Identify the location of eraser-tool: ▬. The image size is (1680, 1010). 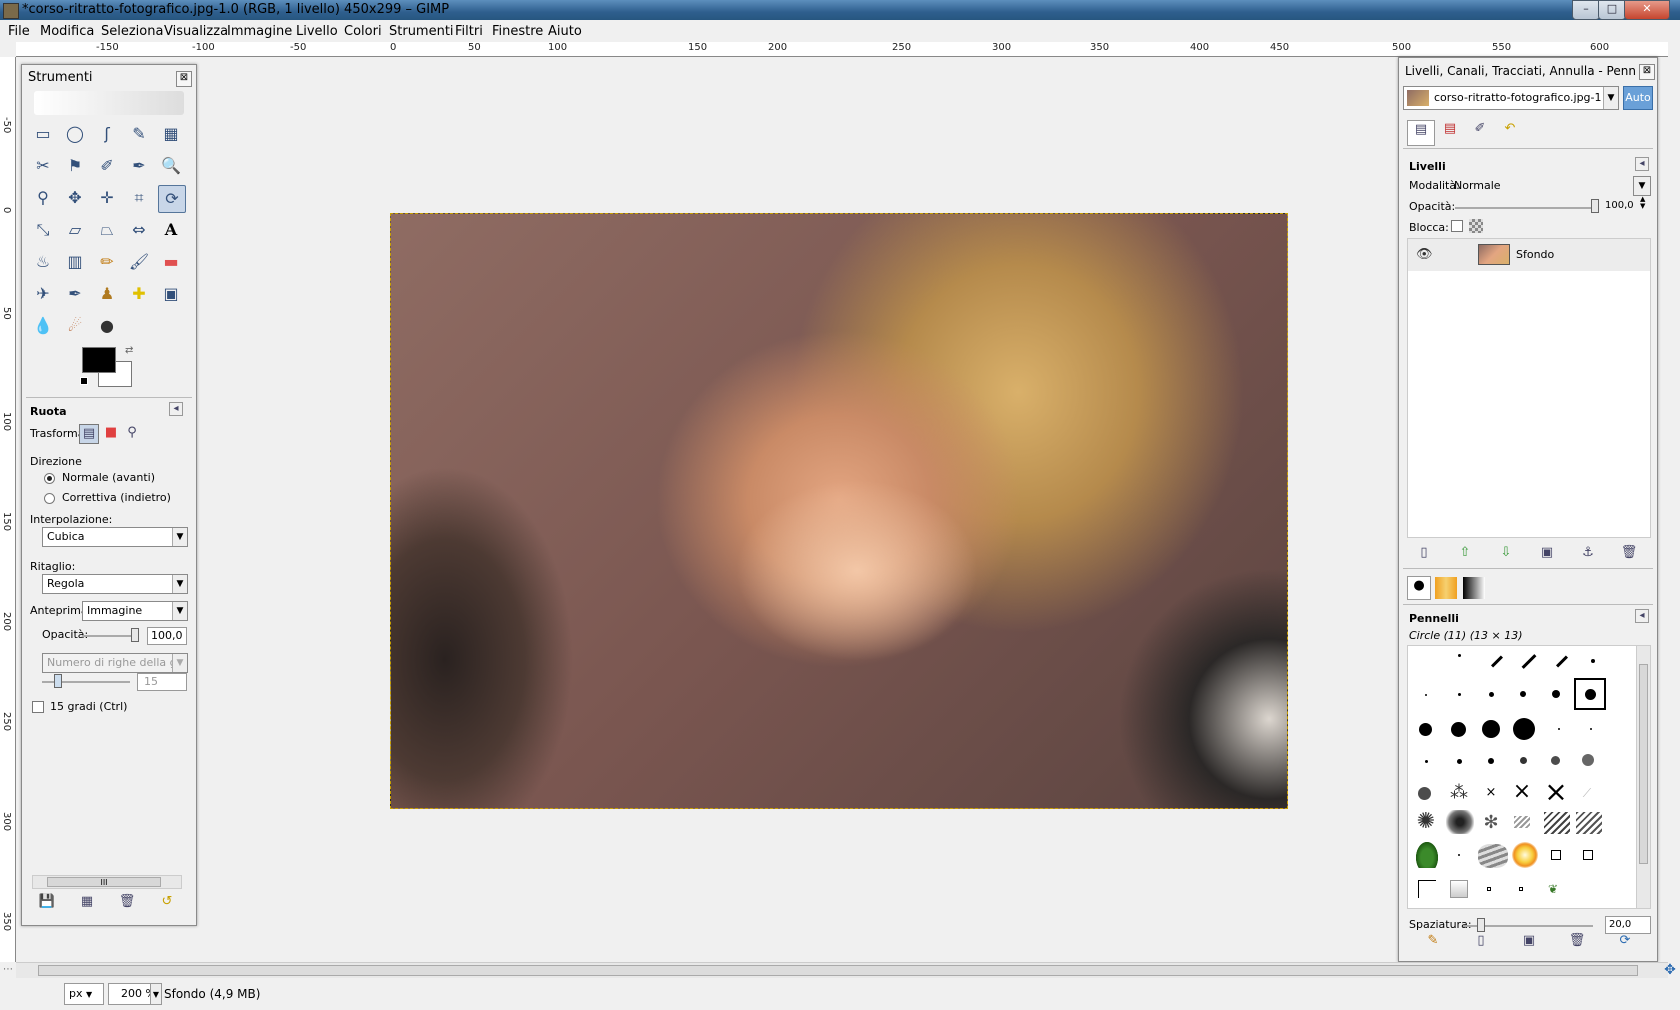
(171, 262).